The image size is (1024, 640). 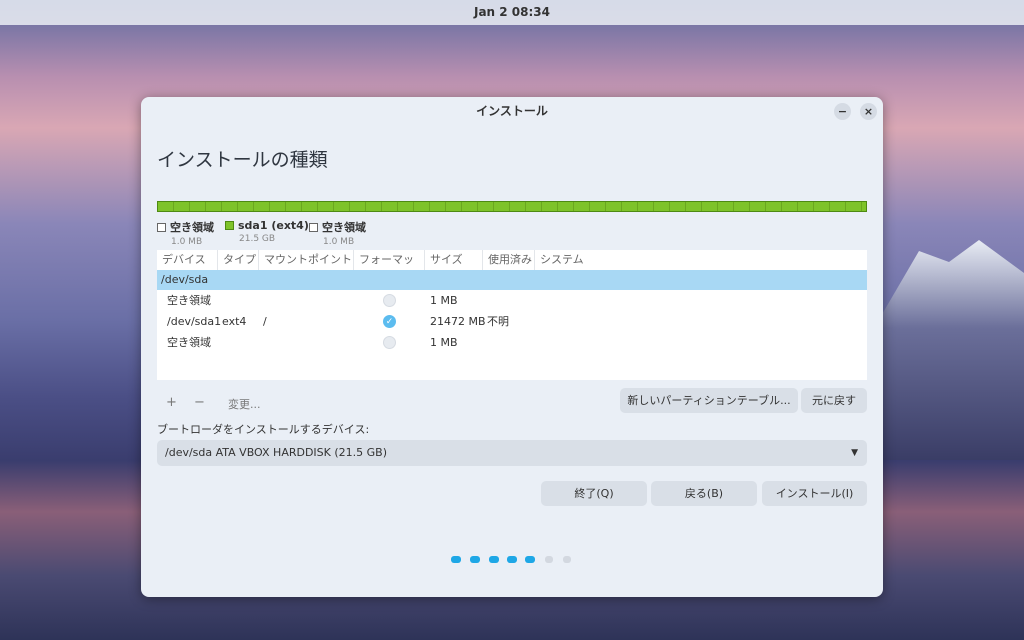 I want to click on revert-button: 元に戻す, so click(x=834, y=400).